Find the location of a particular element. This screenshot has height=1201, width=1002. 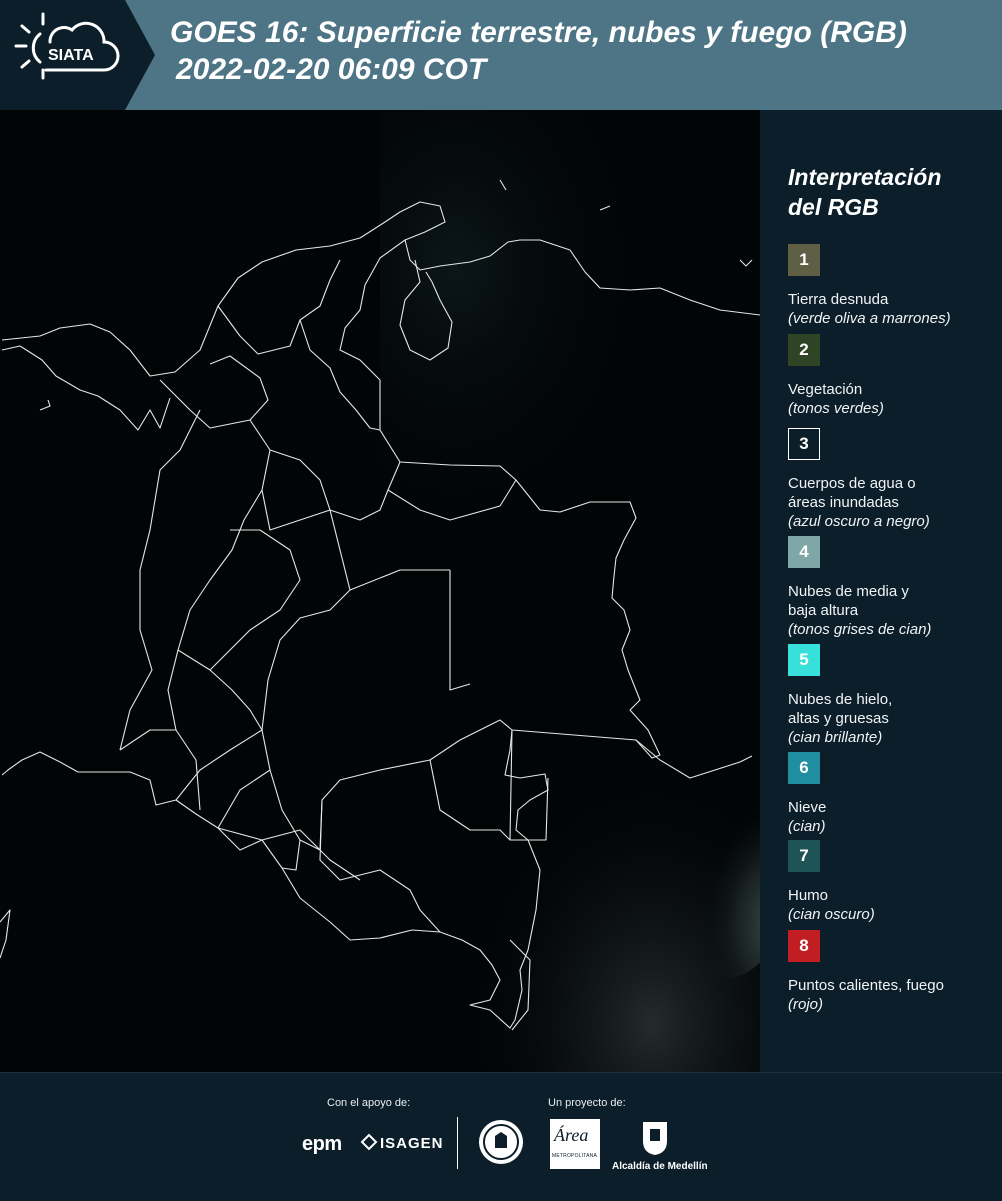

legend-sublabel: (cian brillante) is located at coordinates (835, 737).